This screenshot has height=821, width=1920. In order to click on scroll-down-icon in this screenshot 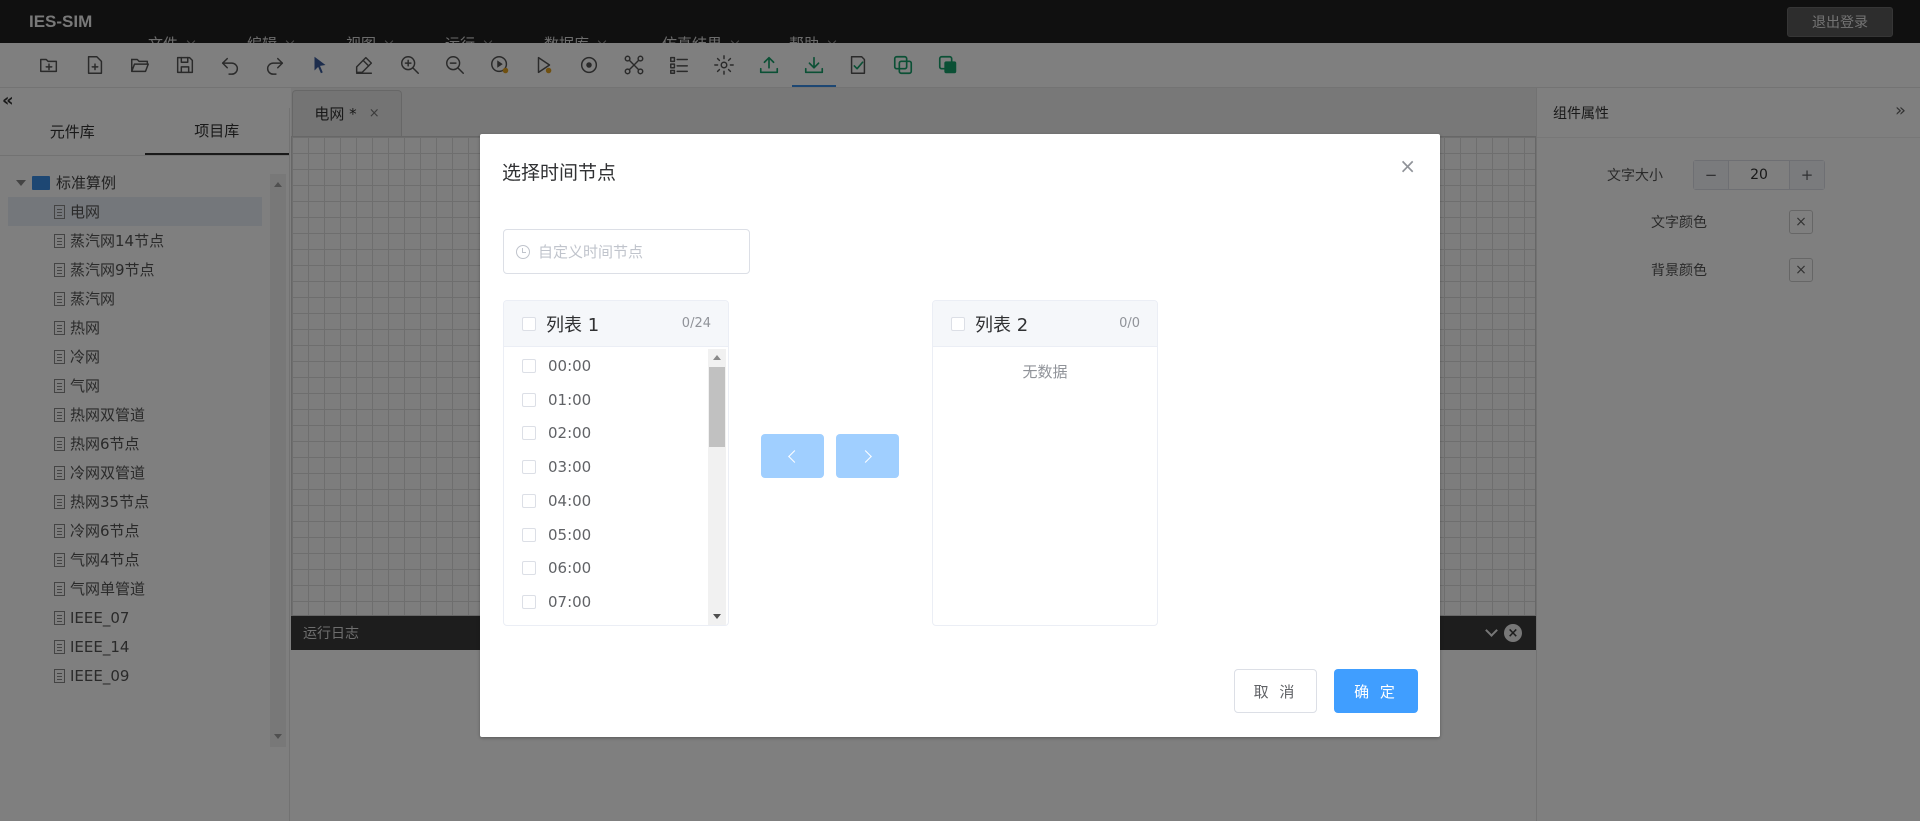, I will do `click(717, 616)`.